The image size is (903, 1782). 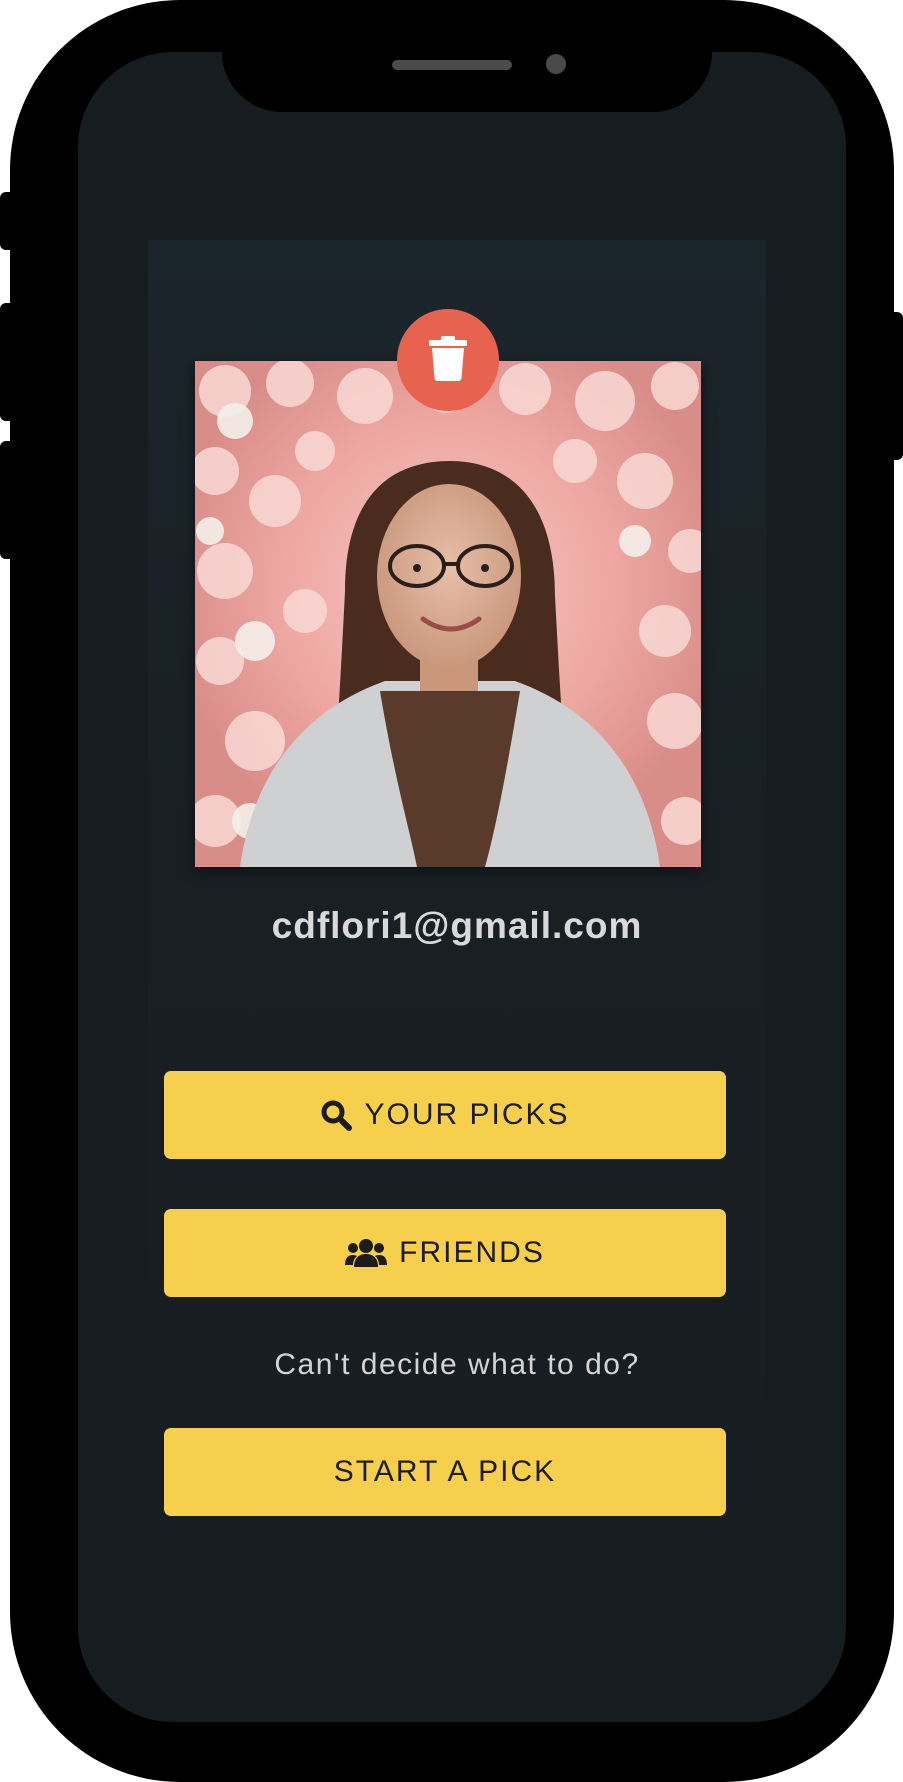 I want to click on friends-label: FRIENDS, so click(x=472, y=1252).